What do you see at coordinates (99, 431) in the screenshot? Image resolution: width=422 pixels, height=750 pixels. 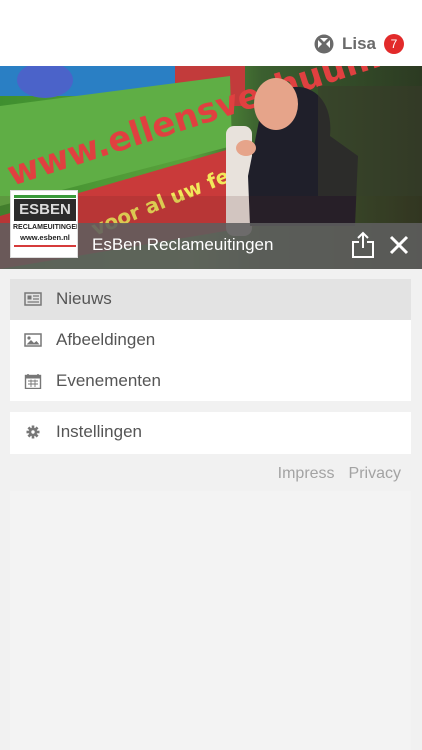 I see `menu-item-label: Instellingen` at bounding box center [99, 431].